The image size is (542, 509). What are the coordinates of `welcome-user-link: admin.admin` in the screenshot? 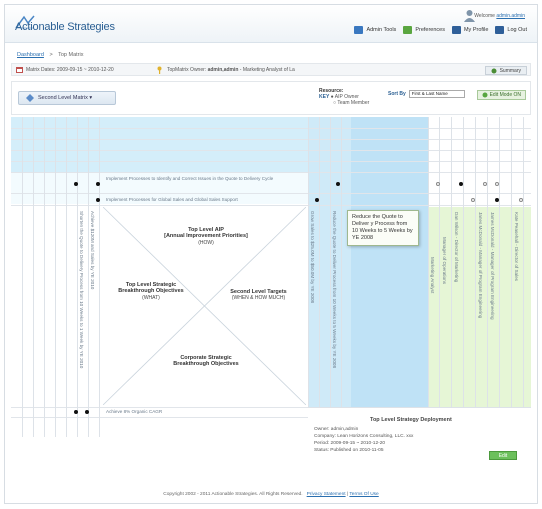 It's located at (510, 16).